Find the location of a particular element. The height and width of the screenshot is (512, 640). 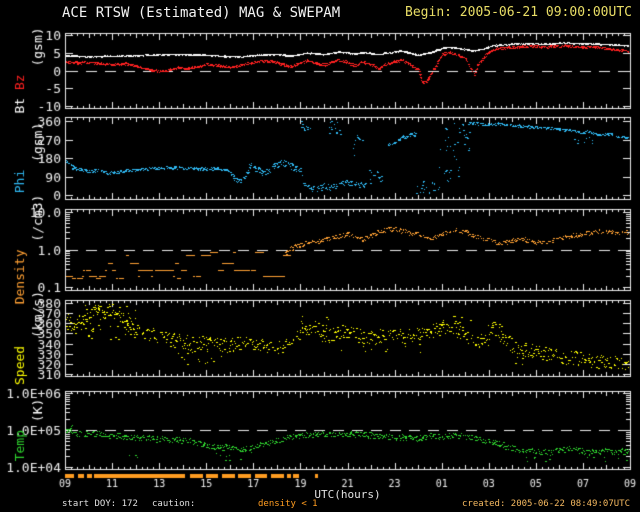

footer-created-timestamp: created: 2005-06-22 08:49:07UTC is located at coordinates (546, 504).